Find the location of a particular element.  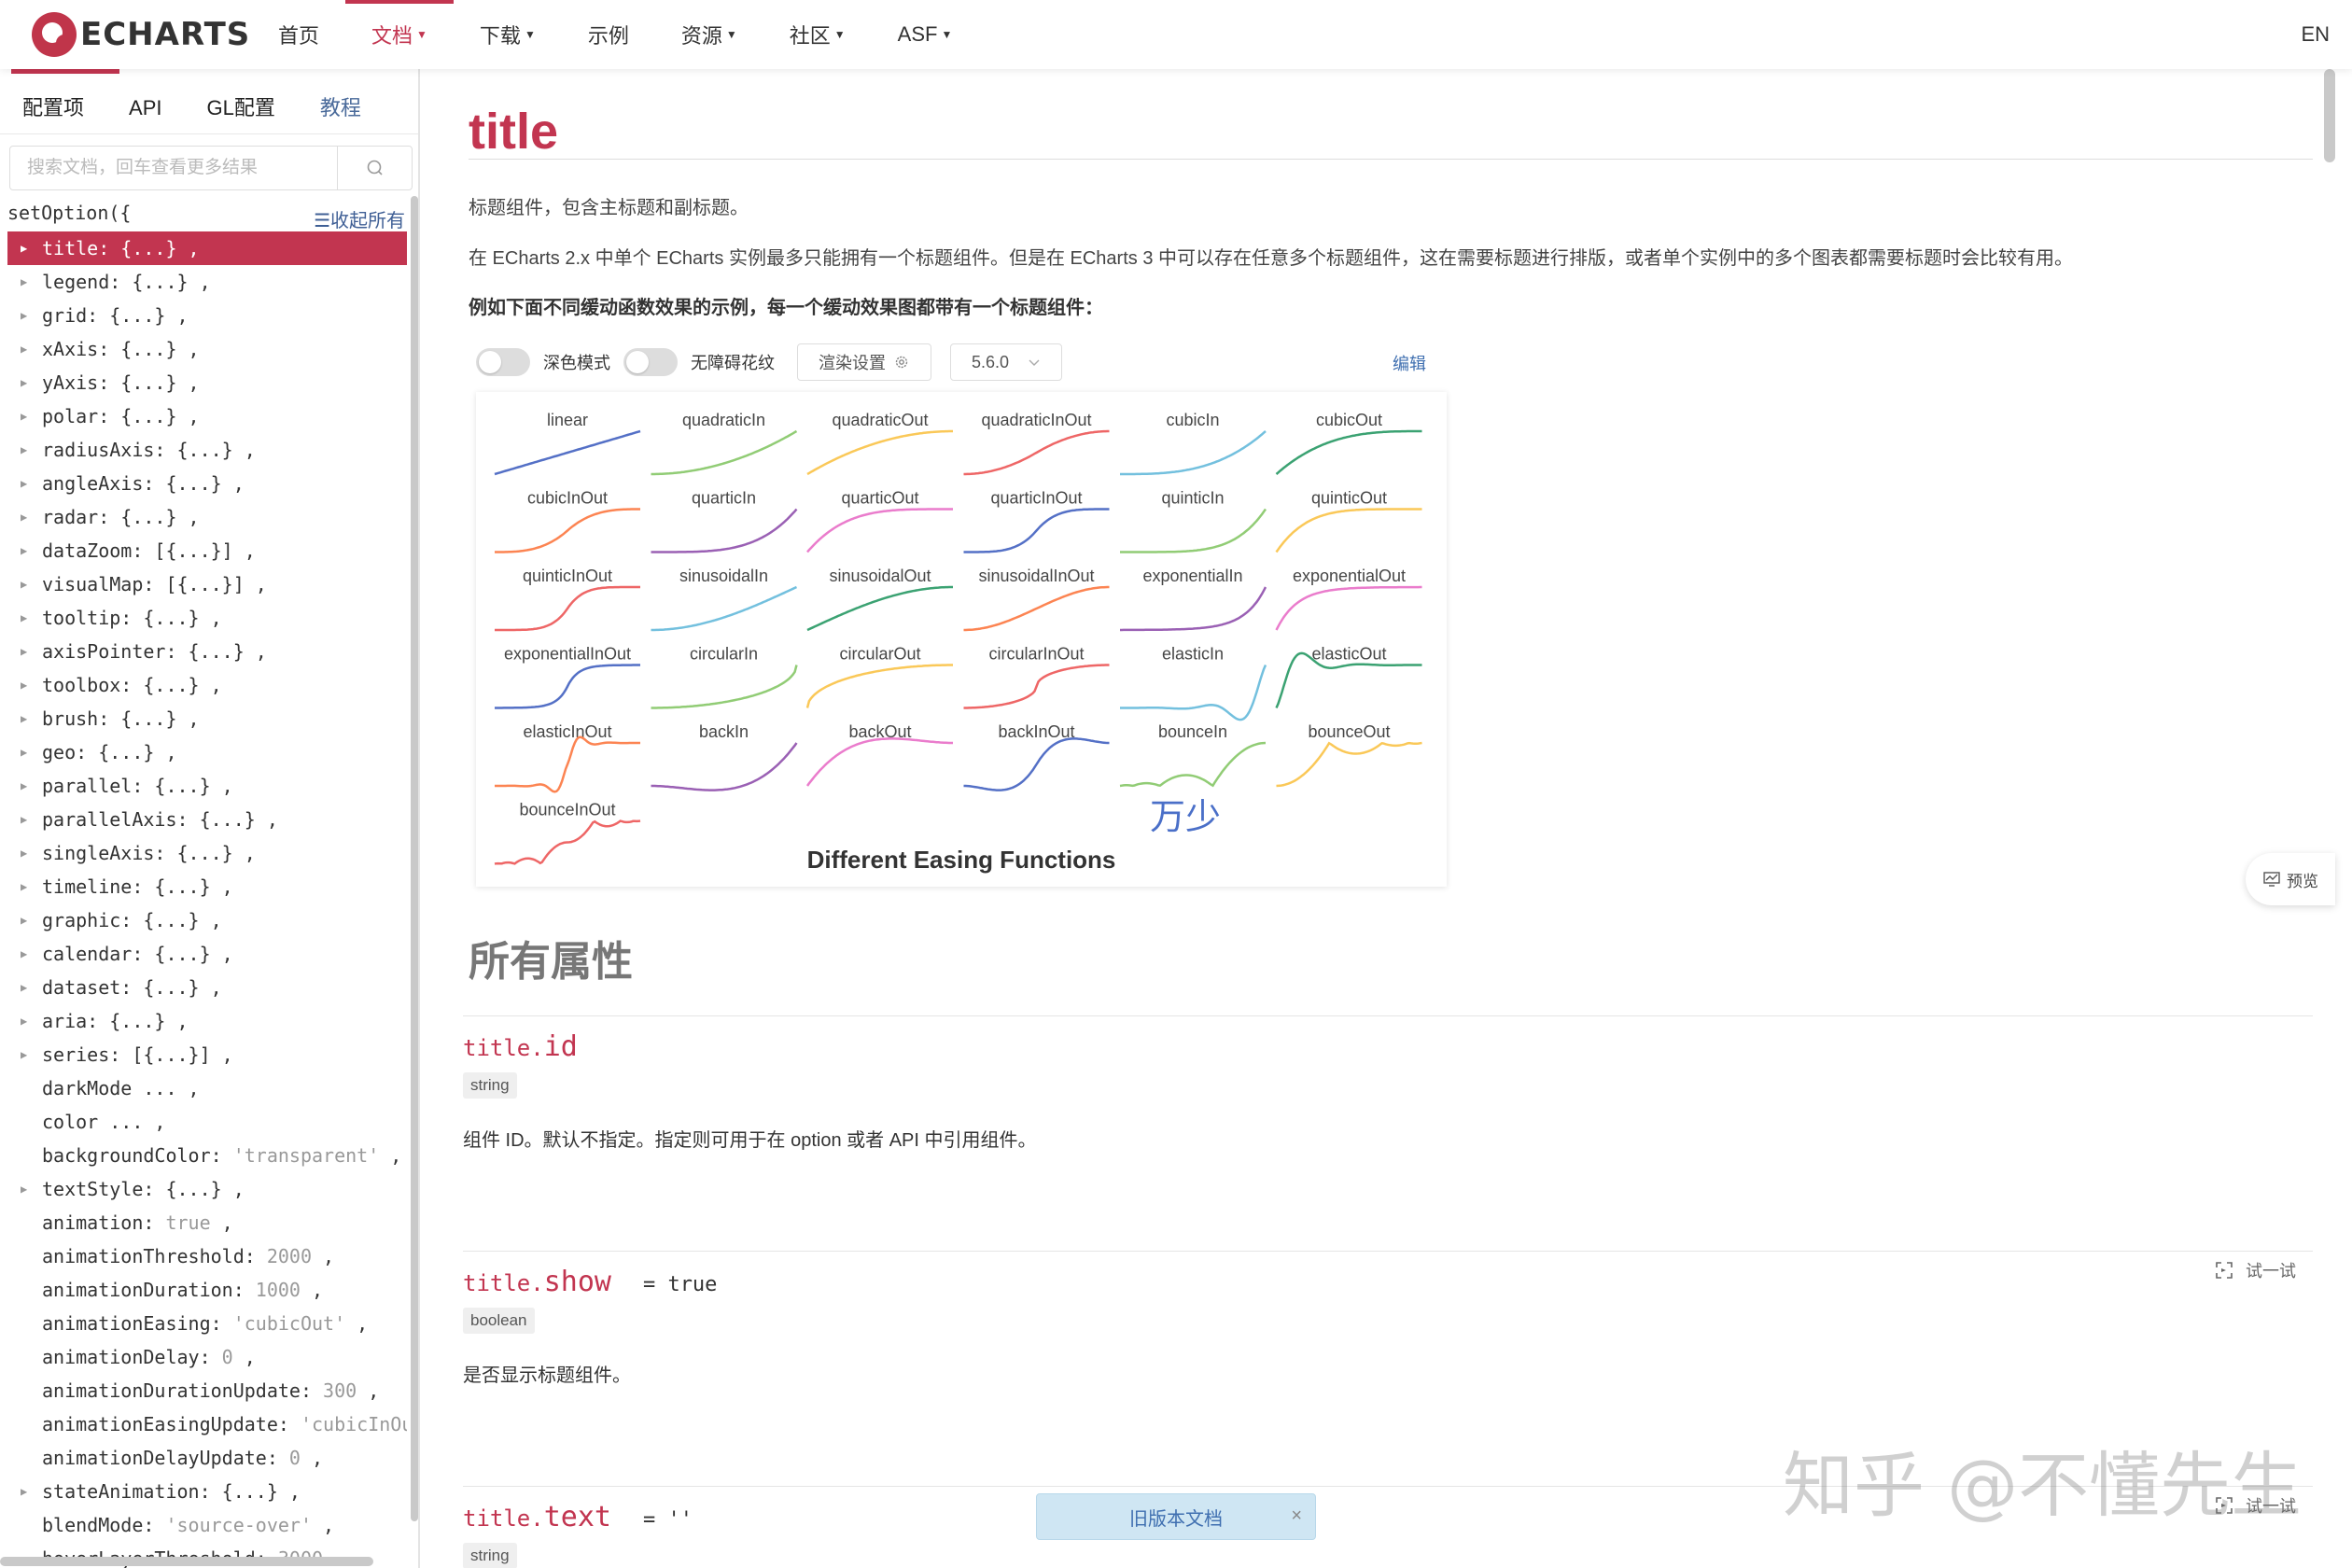

option-tree-item: color ... , is located at coordinates (207, 1122).